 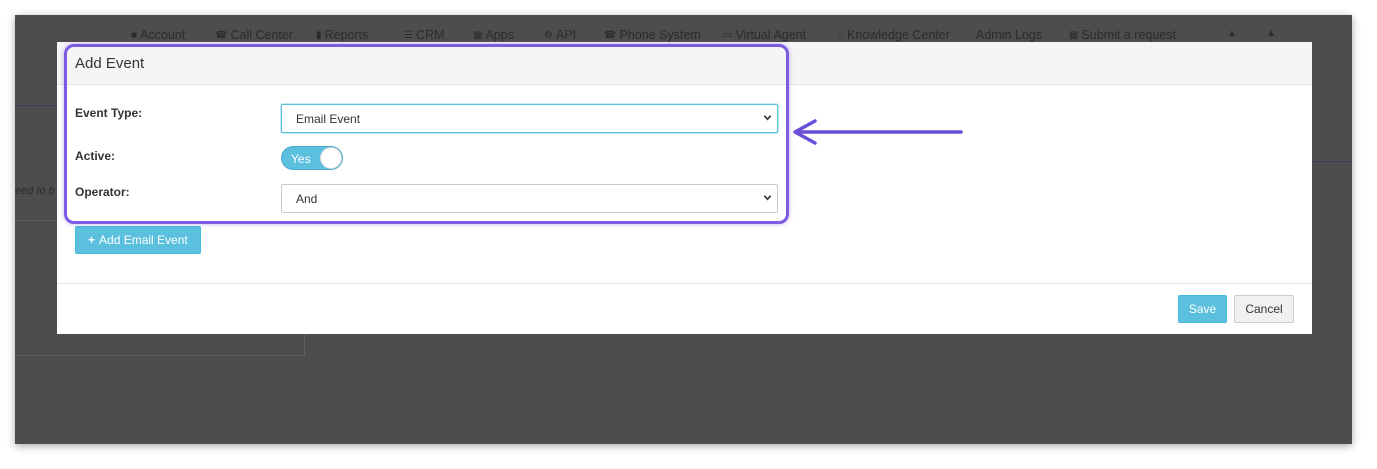 What do you see at coordinates (1271, 33) in the screenshot?
I see `profile-icon: ▲` at bounding box center [1271, 33].